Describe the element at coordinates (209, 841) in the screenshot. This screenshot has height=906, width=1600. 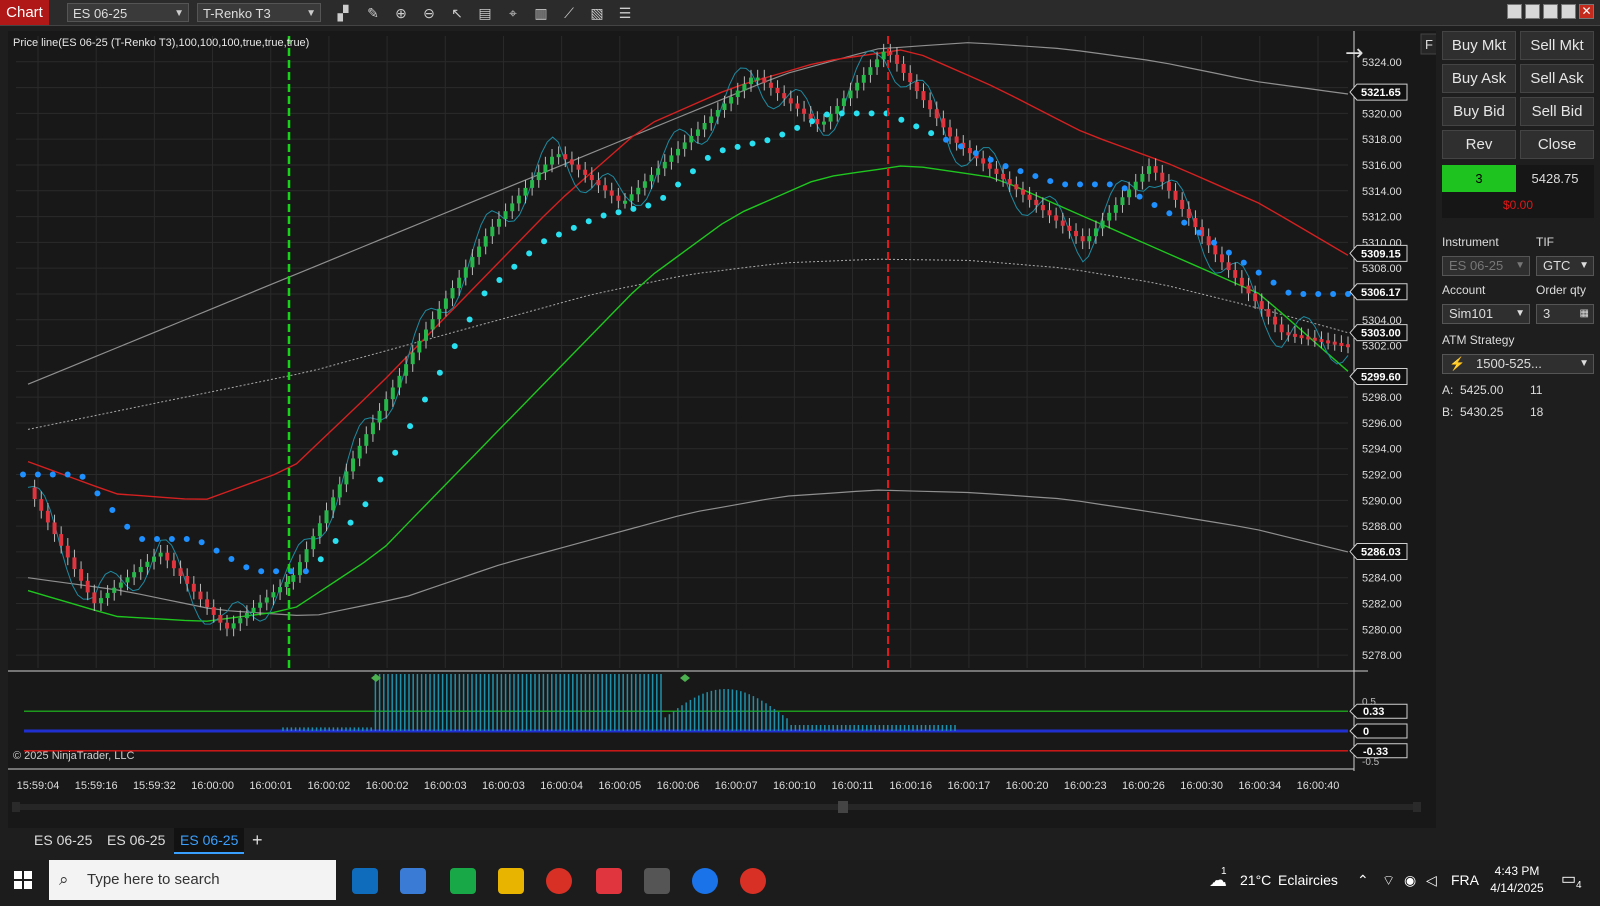
I see `tab-es-3: ES 06-25` at that location.